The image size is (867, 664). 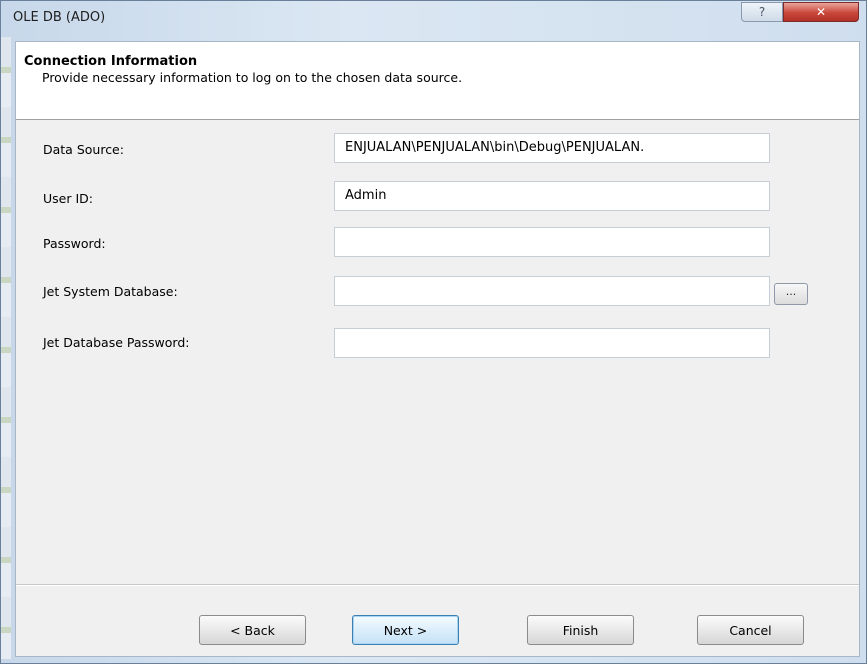 What do you see at coordinates (434, 20) in the screenshot?
I see `title-bar: OLE DB (ADO) ? ✕` at bounding box center [434, 20].